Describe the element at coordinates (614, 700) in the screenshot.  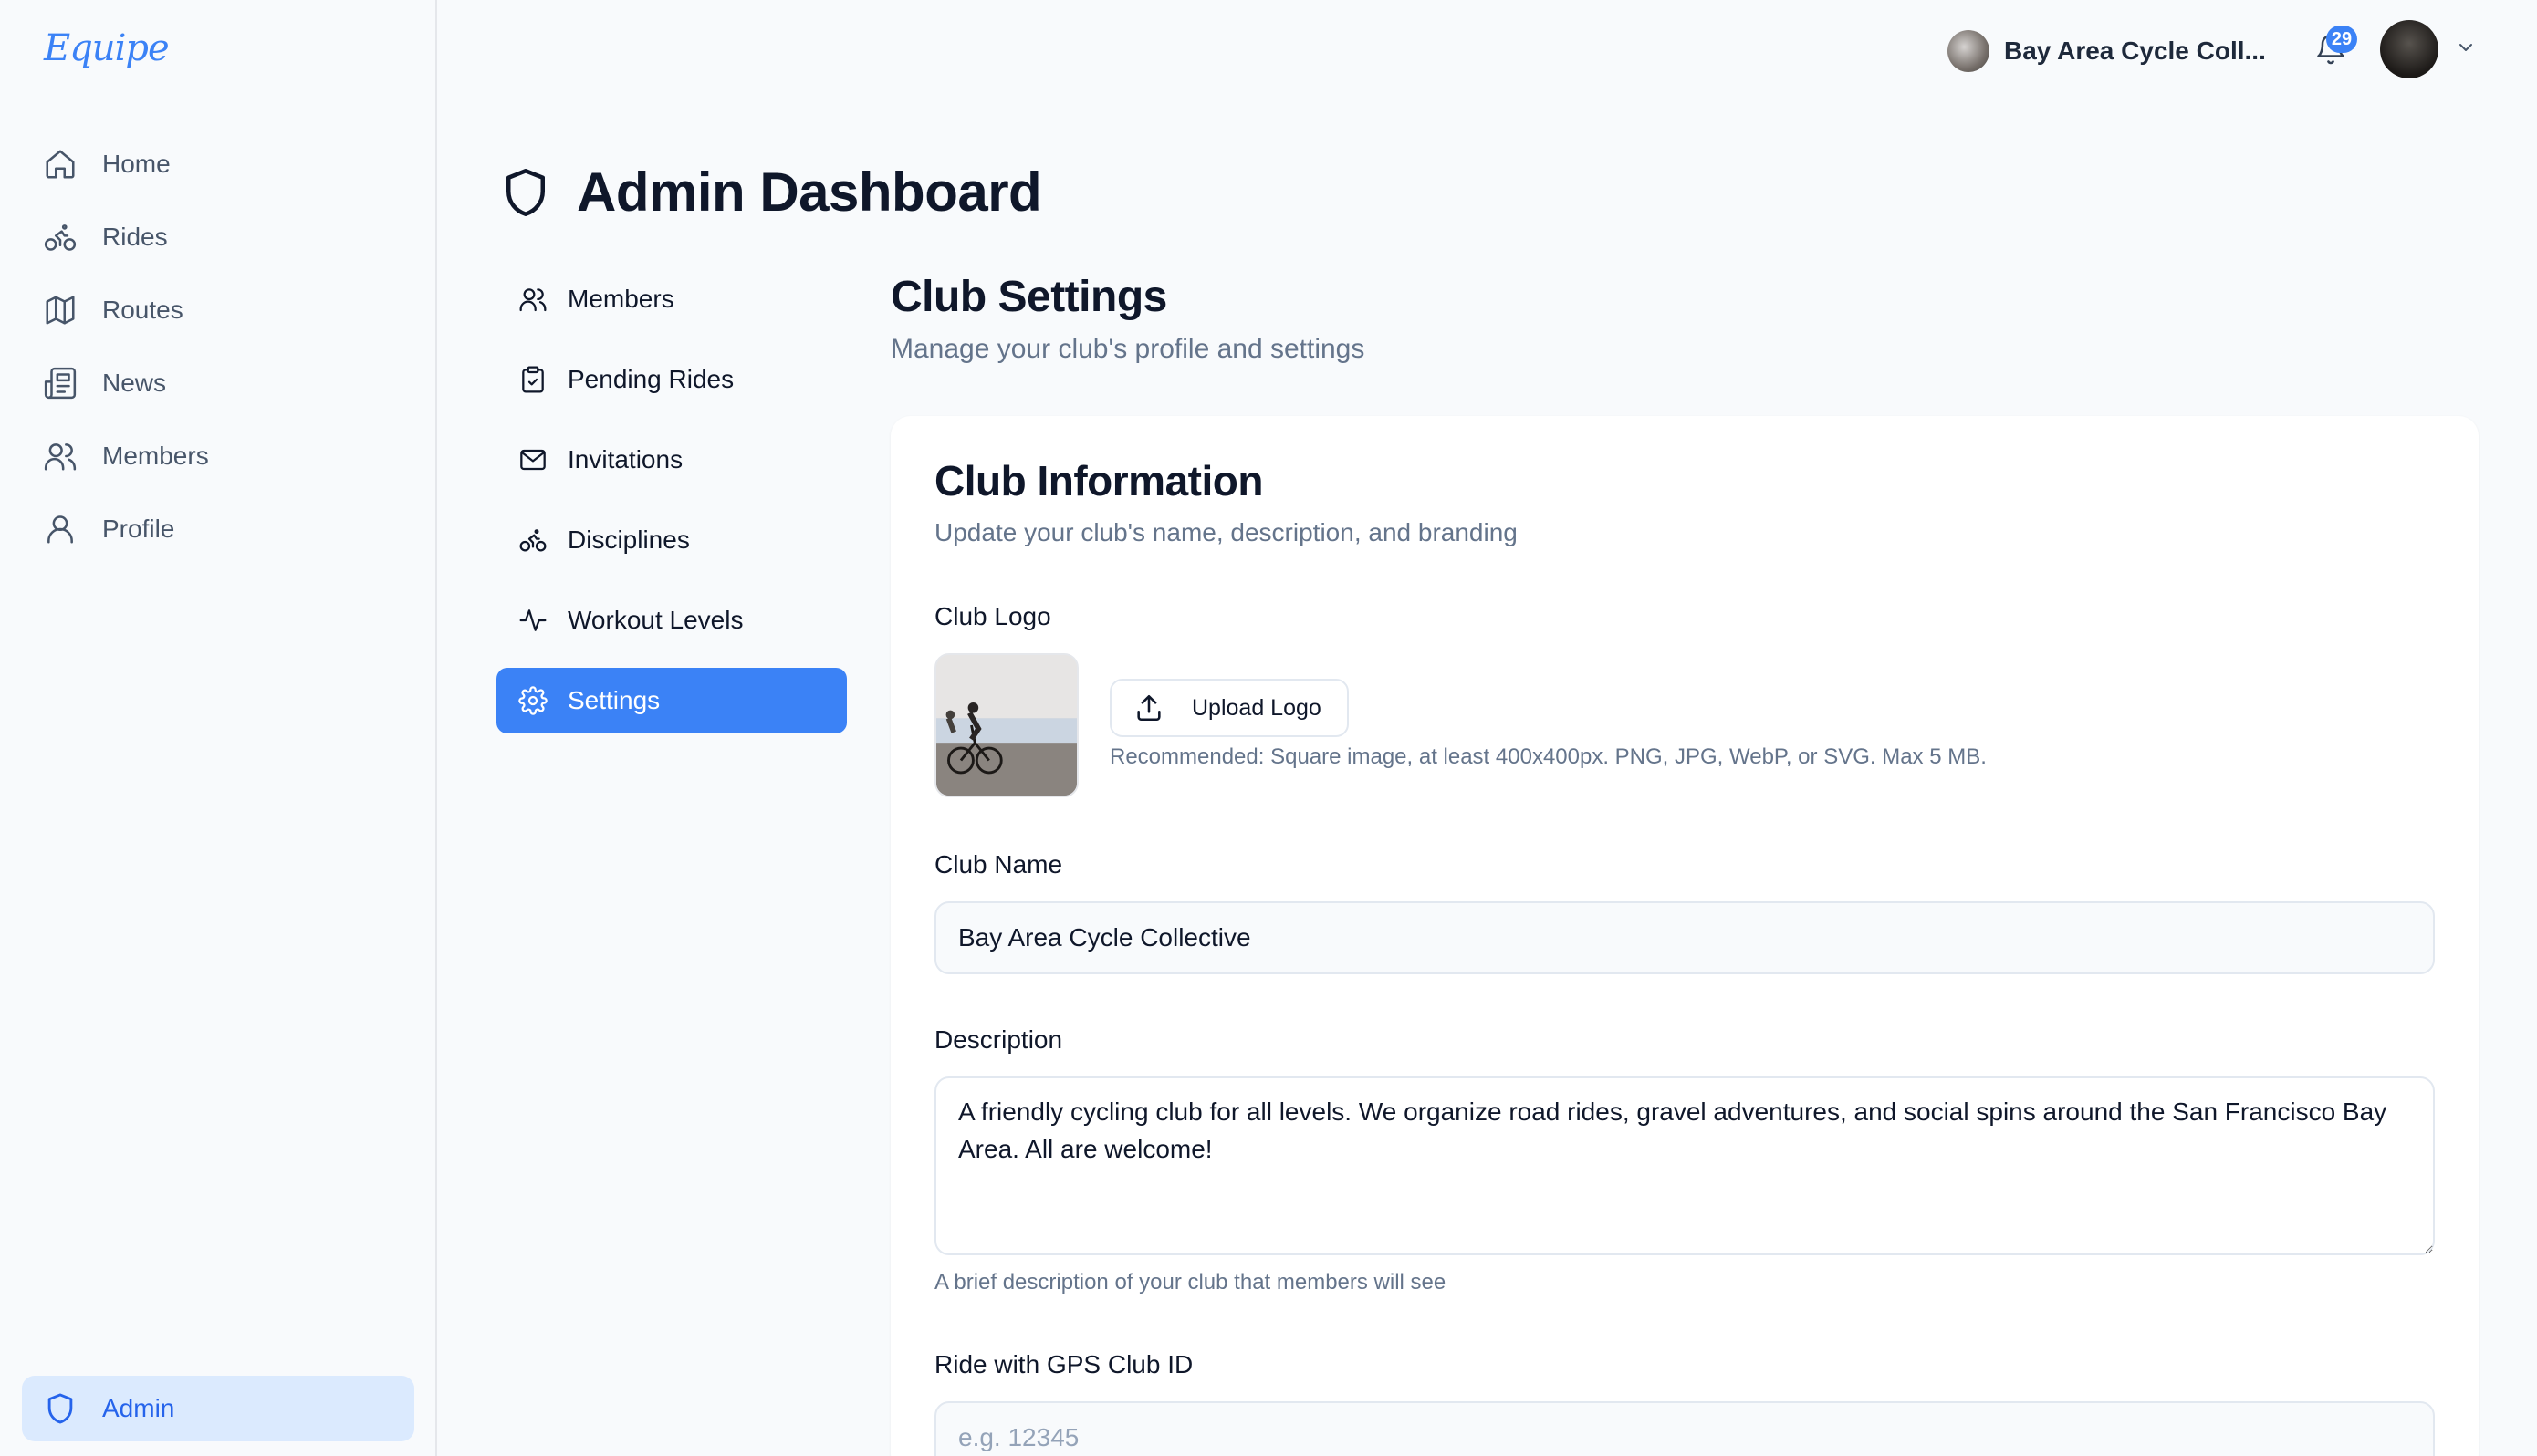
I see `admin-nav-label: Settings` at that location.